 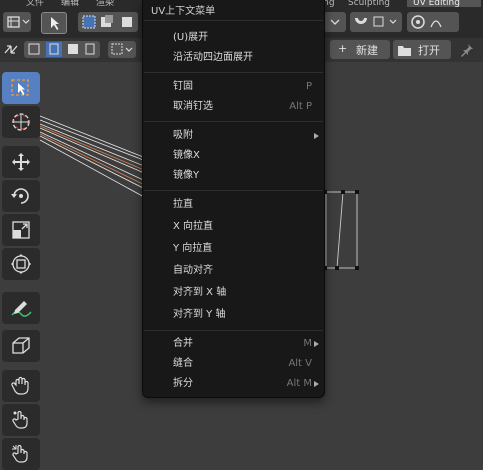 I want to click on sticky-select-icon, so click(x=122, y=49).